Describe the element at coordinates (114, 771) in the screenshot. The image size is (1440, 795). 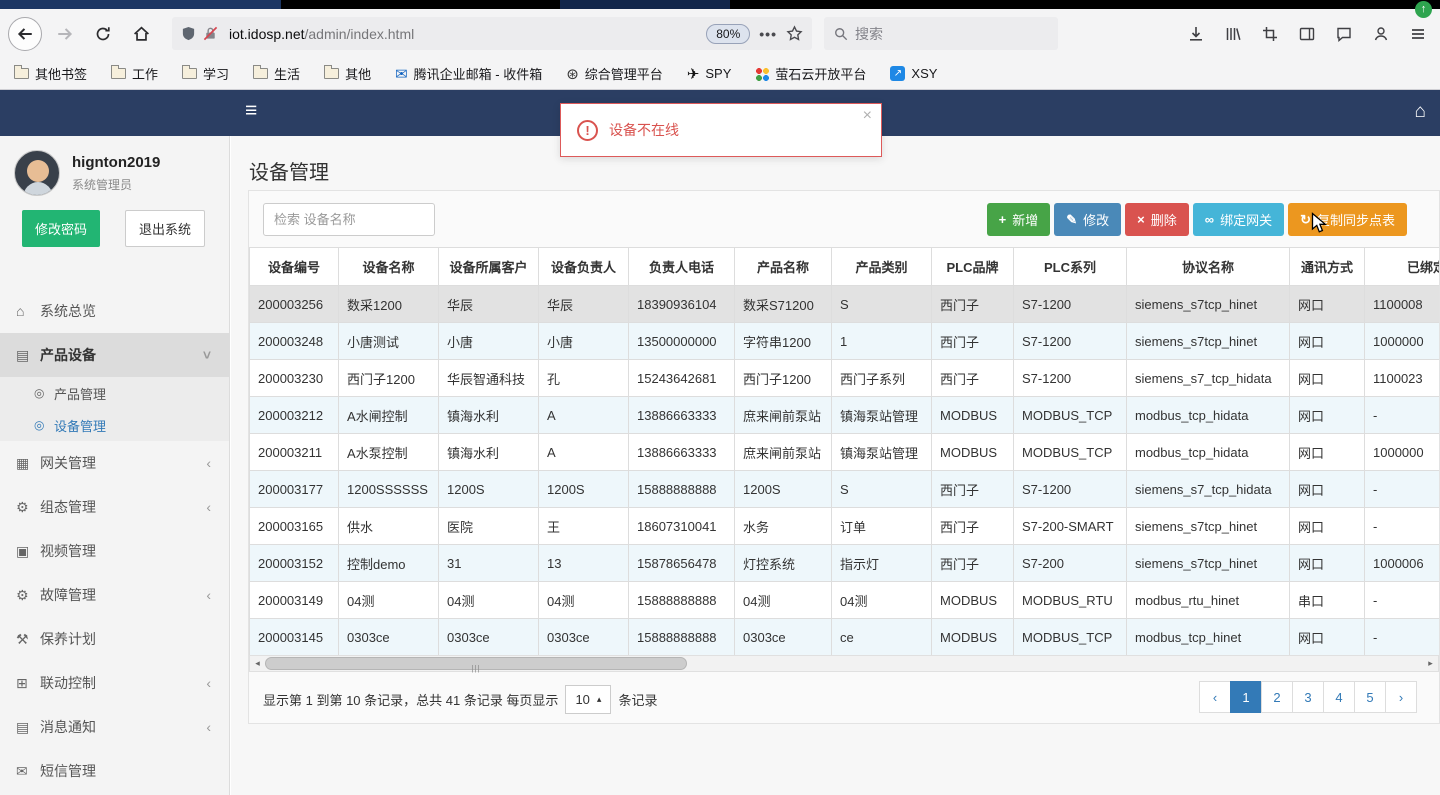
I see `sidebar-item: ✉ 短信管理` at that location.